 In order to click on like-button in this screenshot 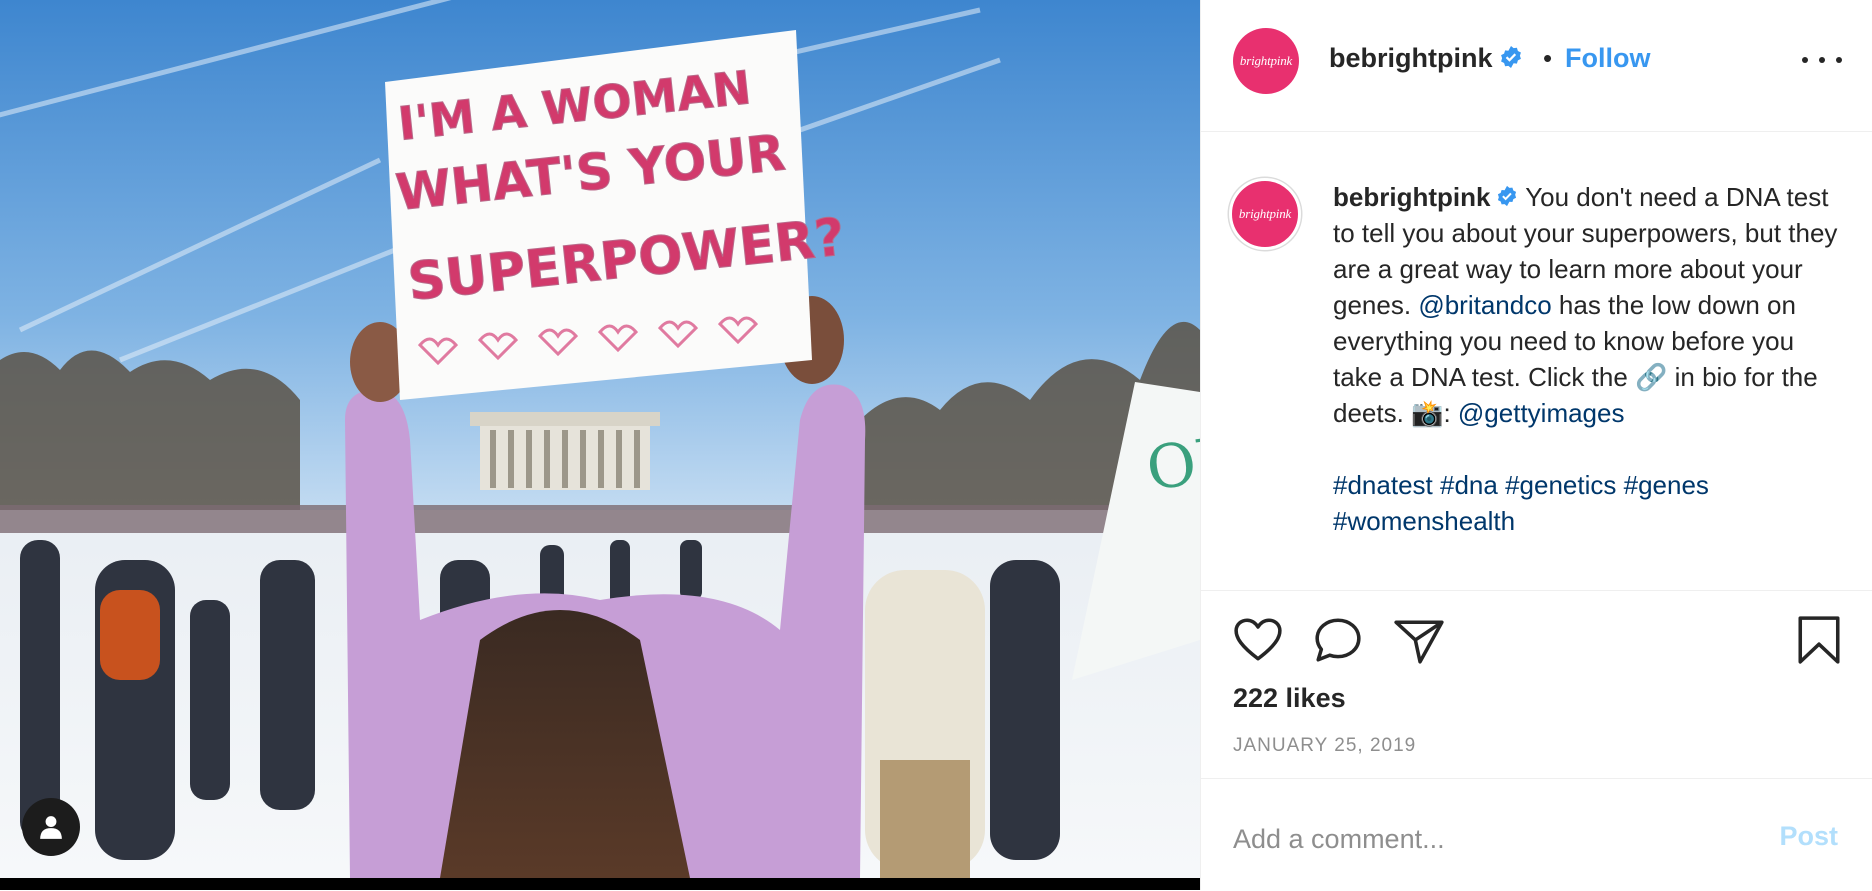, I will do `click(1258, 642)`.